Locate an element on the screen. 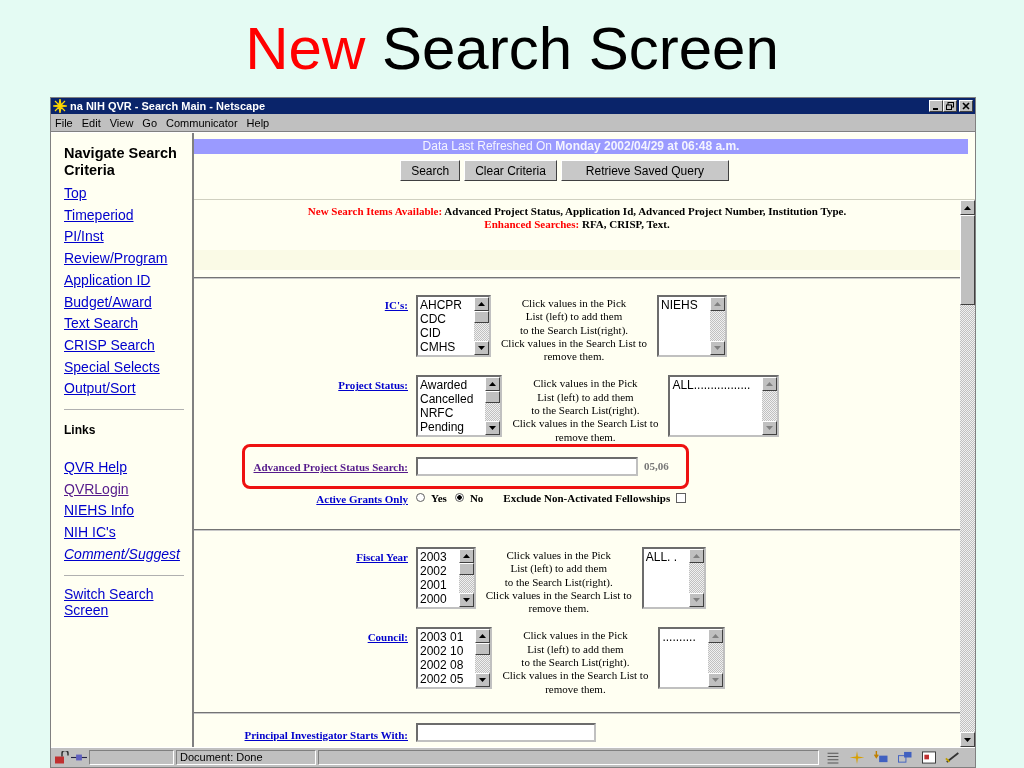 Image resolution: width=1024 pixels, height=768 pixels. search-list: NIEHS is located at coordinates (692, 326).